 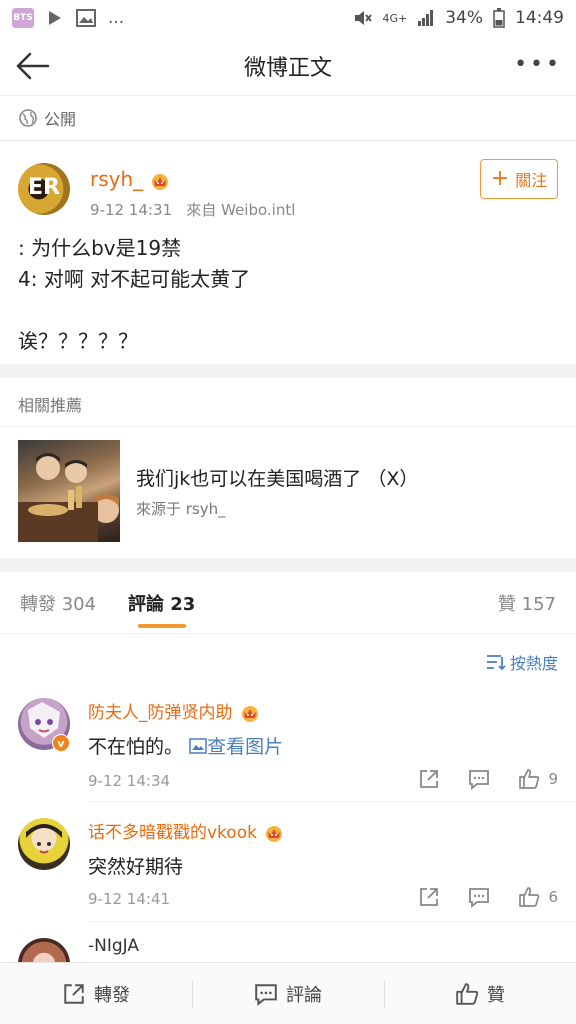 I want to click on gallery-icon, so click(x=86, y=18).